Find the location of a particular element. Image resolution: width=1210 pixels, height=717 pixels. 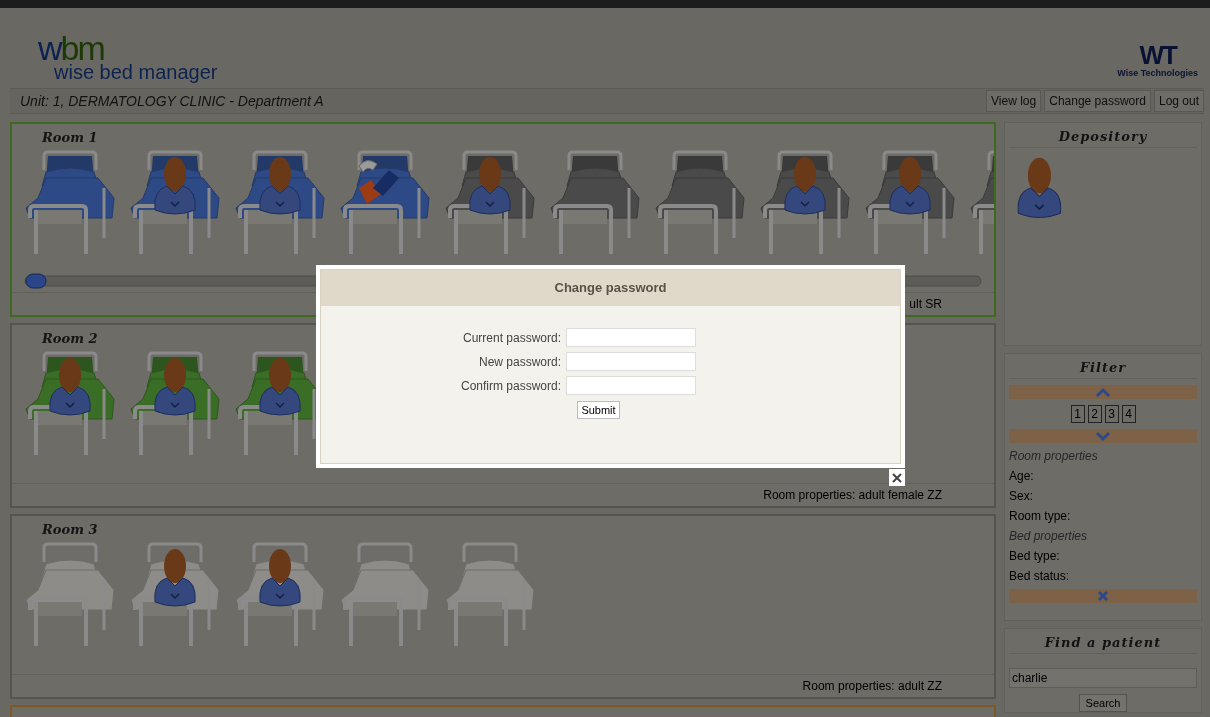

submit-button: Submit is located at coordinates (598, 410).